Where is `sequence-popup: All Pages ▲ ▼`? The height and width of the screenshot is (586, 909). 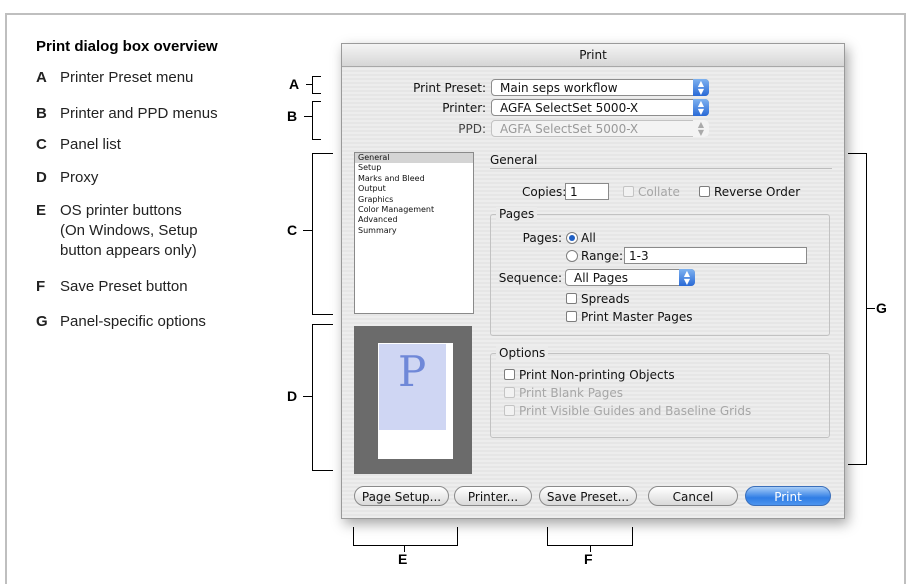
sequence-popup: All Pages ▲ ▼ is located at coordinates (630, 277).